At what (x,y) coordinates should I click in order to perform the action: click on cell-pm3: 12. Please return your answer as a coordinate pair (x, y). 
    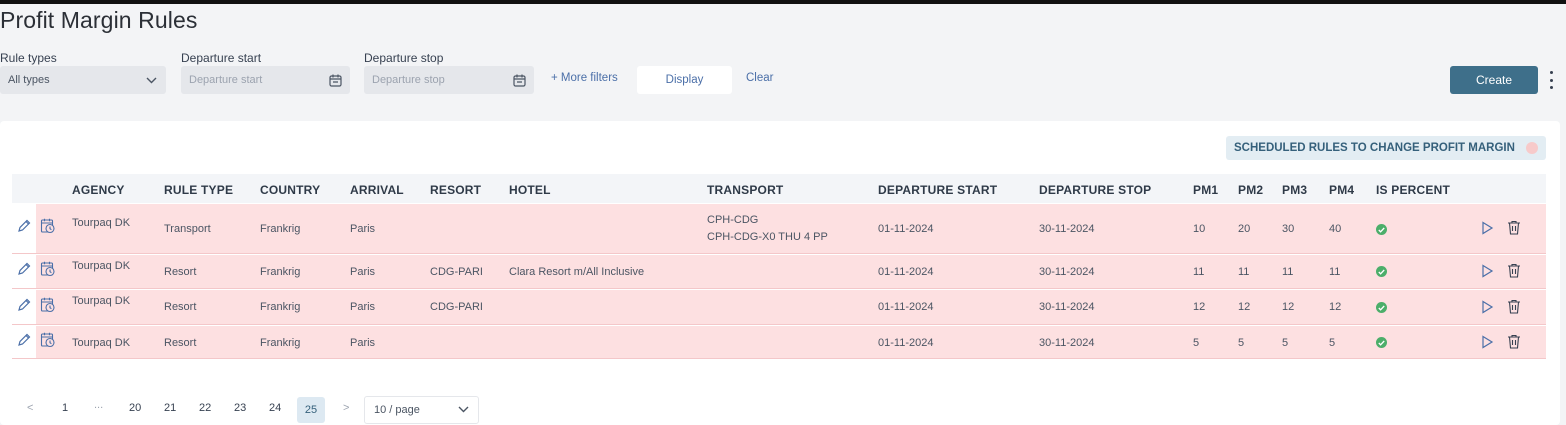
    Looking at the image, I should click on (1288, 307).